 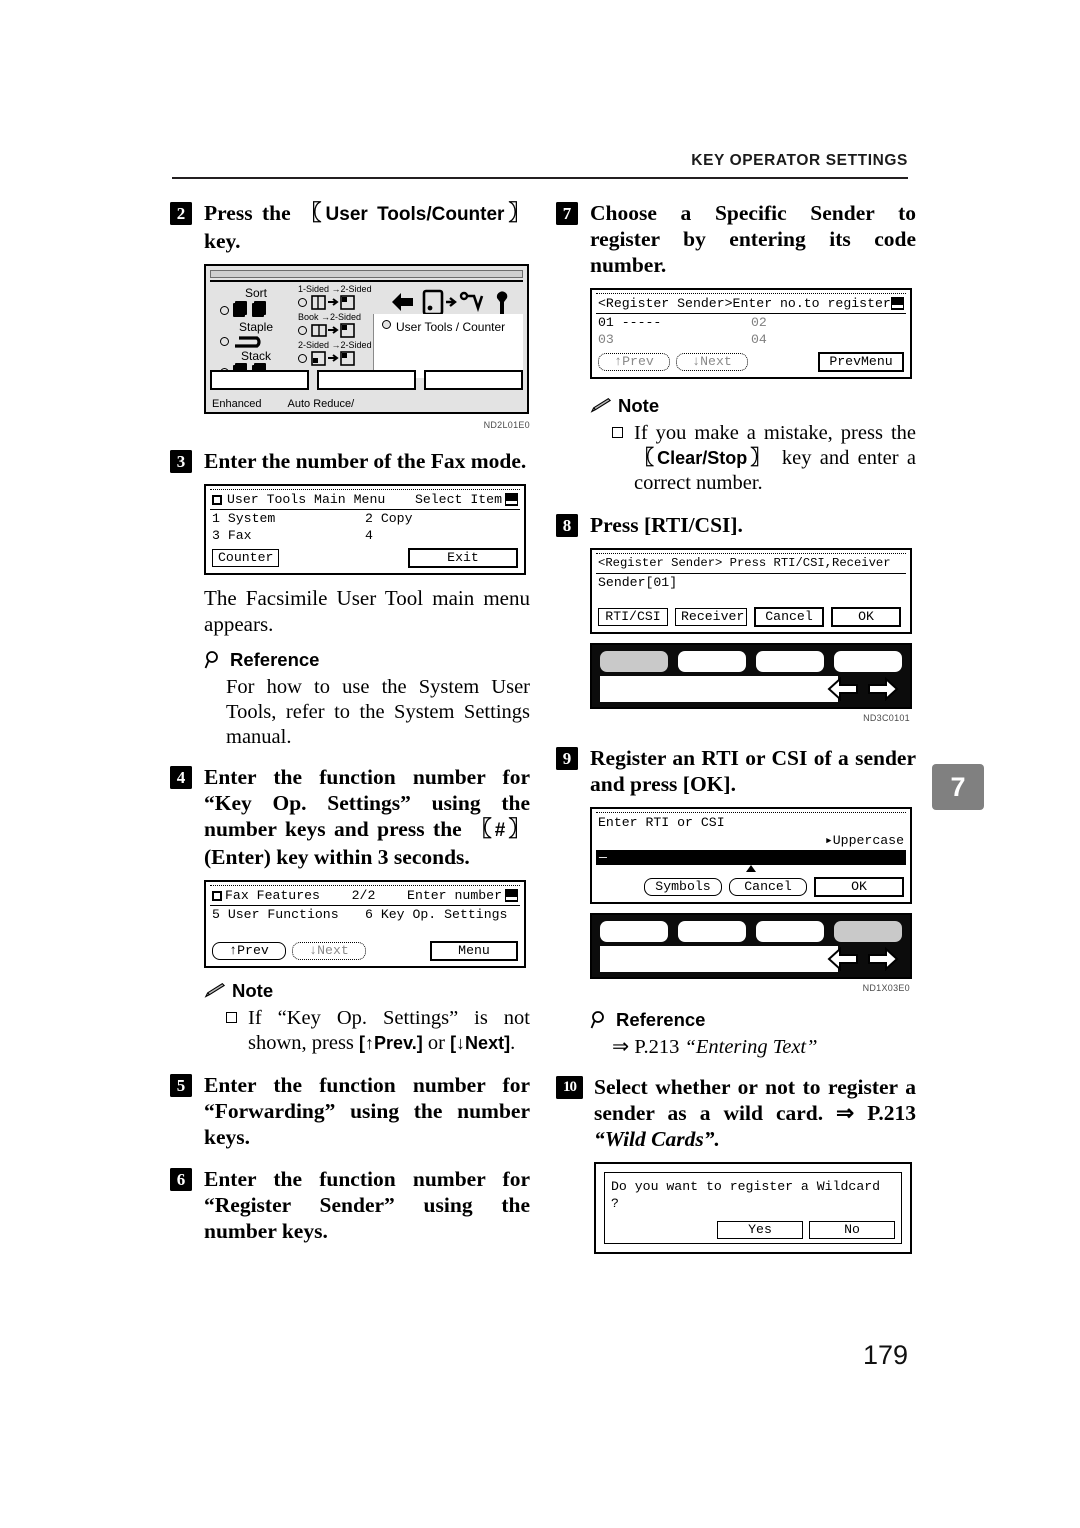 What do you see at coordinates (958, 787) in the screenshot?
I see `chapter-tab: 7` at bounding box center [958, 787].